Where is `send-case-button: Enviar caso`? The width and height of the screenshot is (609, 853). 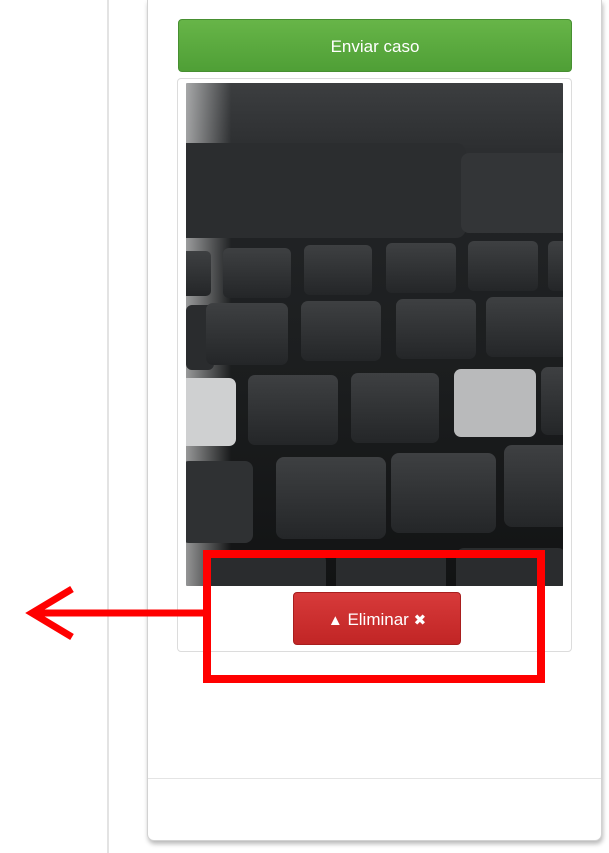 send-case-button: Enviar caso is located at coordinates (375, 45).